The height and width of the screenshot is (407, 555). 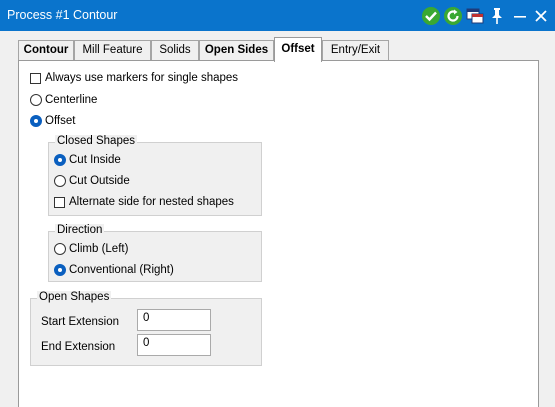 What do you see at coordinates (121, 270) in the screenshot?
I see `conventional-label: Conventional (Right)` at bounding box center [121, 270].